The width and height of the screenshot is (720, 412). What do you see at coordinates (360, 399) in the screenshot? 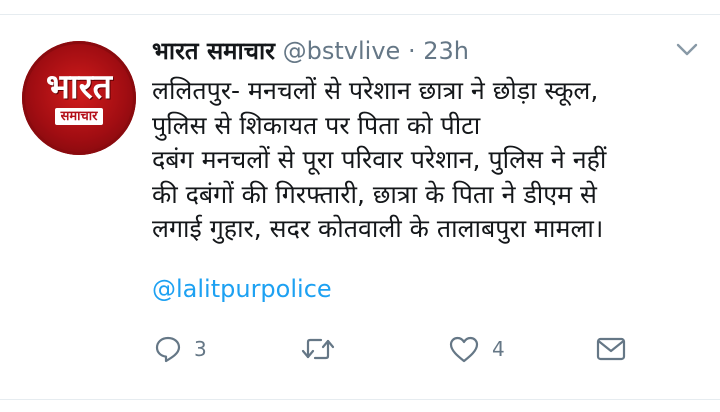
I see `bottom-divider` at bounding box center [360, 399].